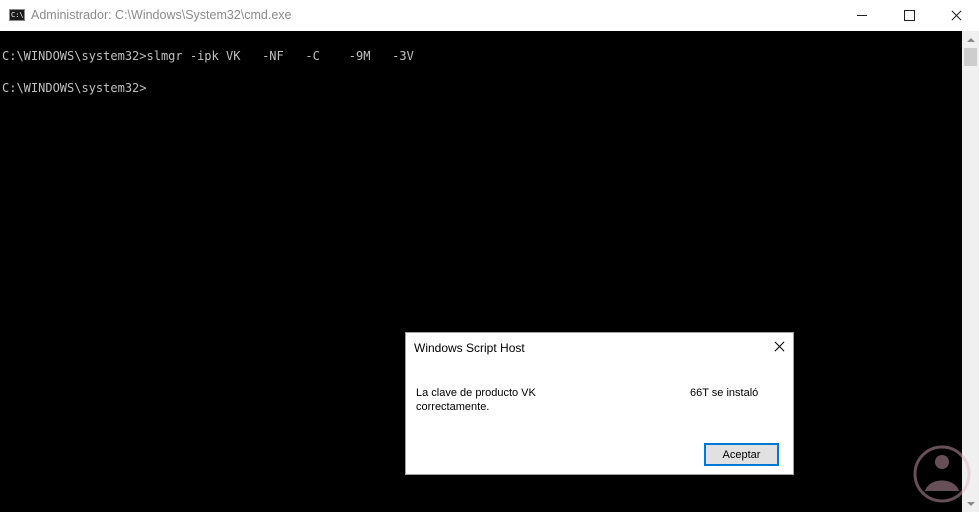 This screenshot has height=512, width=979. I want to click on maximize-icon, so click(909, 15).